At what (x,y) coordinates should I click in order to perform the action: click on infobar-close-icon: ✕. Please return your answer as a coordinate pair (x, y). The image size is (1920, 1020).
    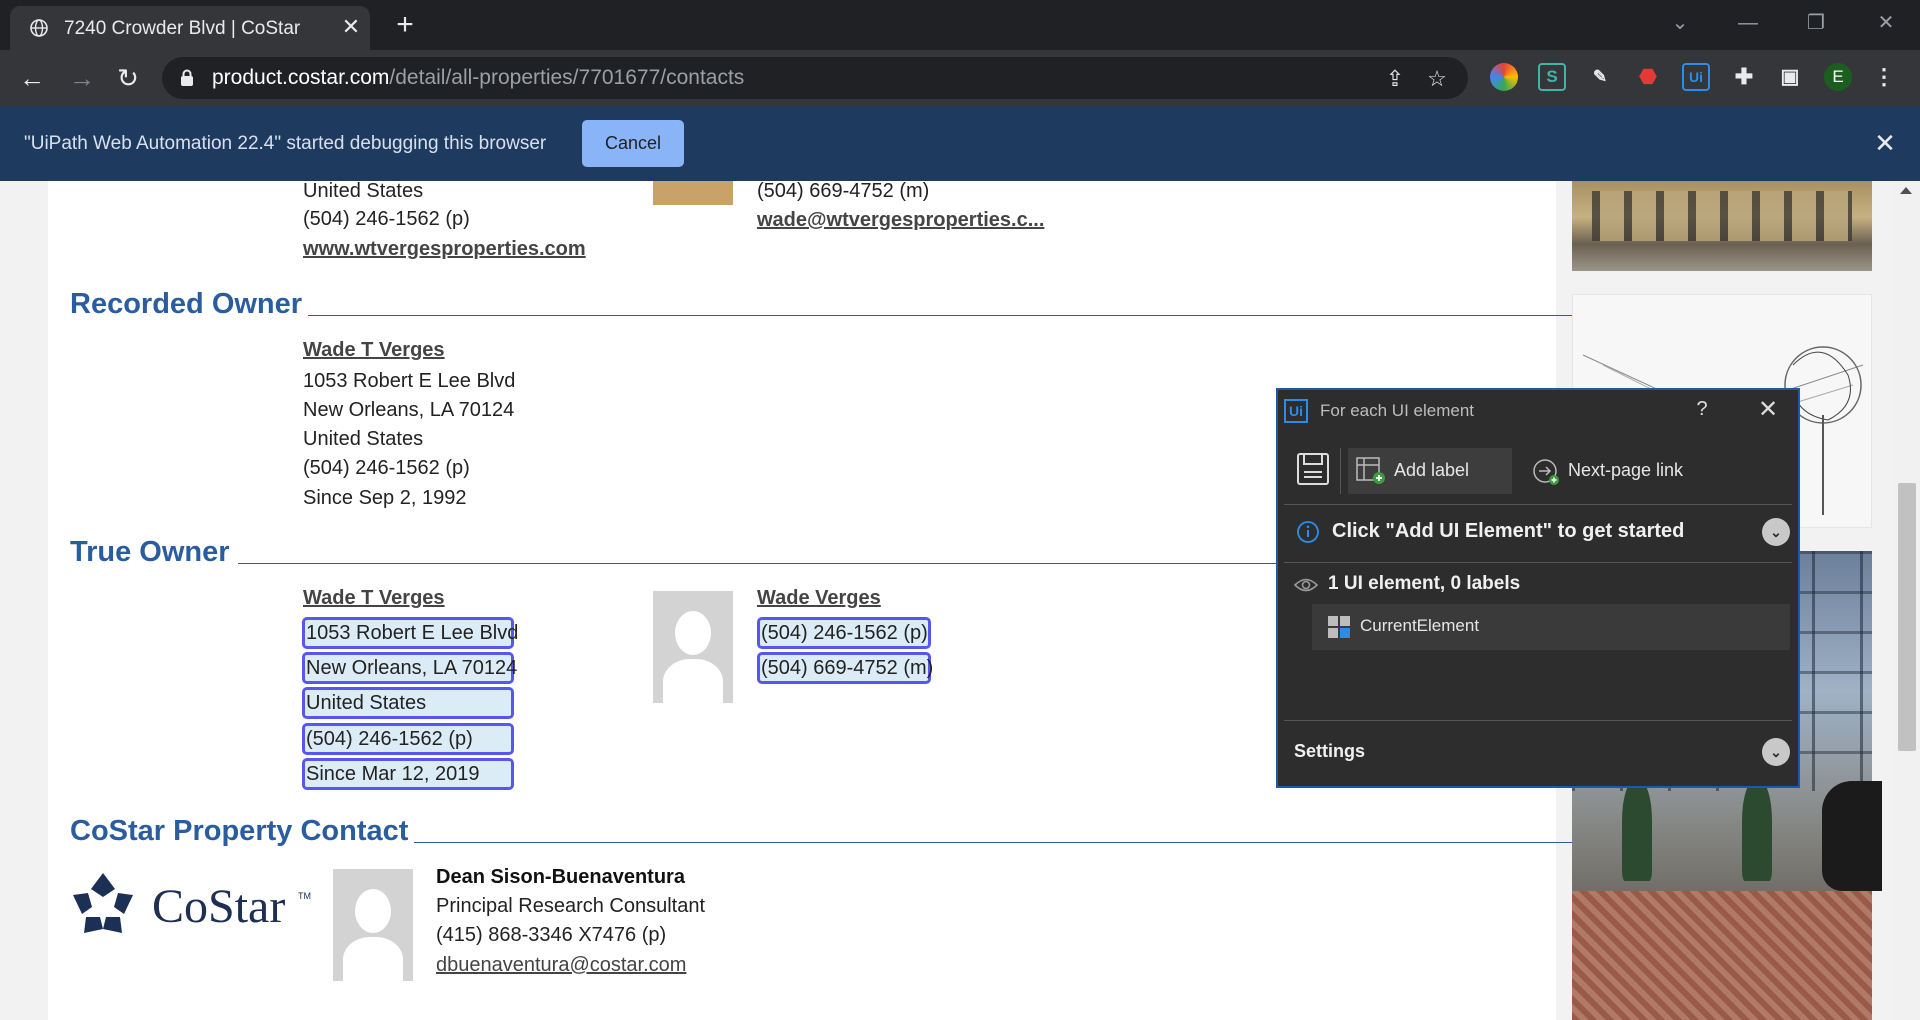
    Looking at the image, I should click on (1885, 143).